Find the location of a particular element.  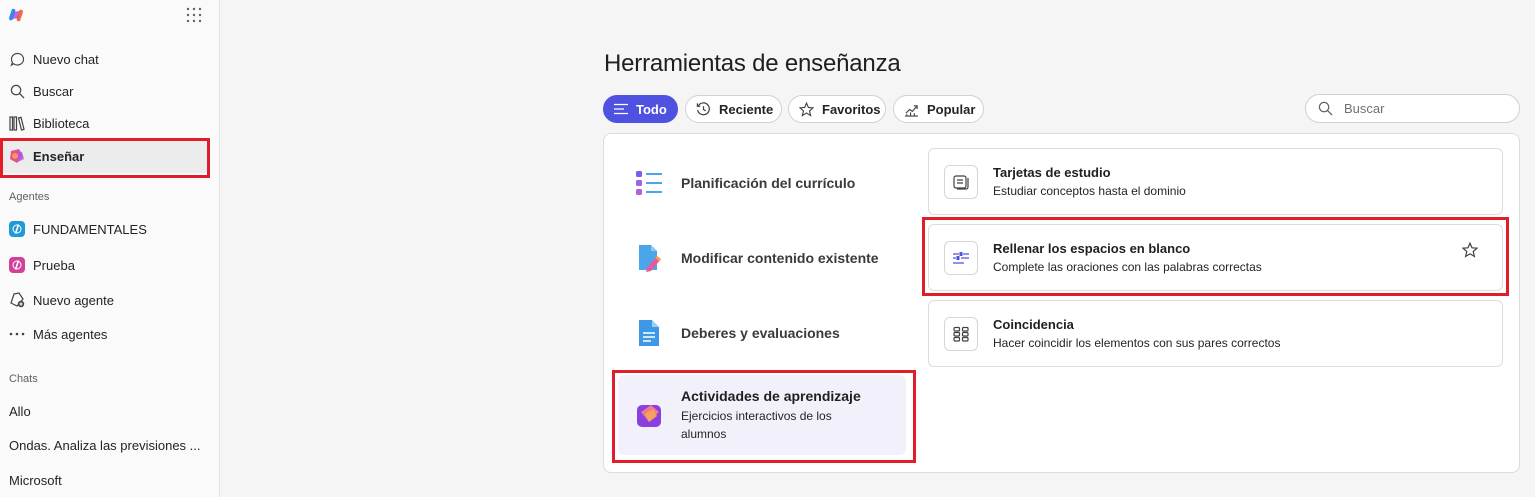

category-modify-content: Modificar contenido existente is located at coordinates (762, 258).